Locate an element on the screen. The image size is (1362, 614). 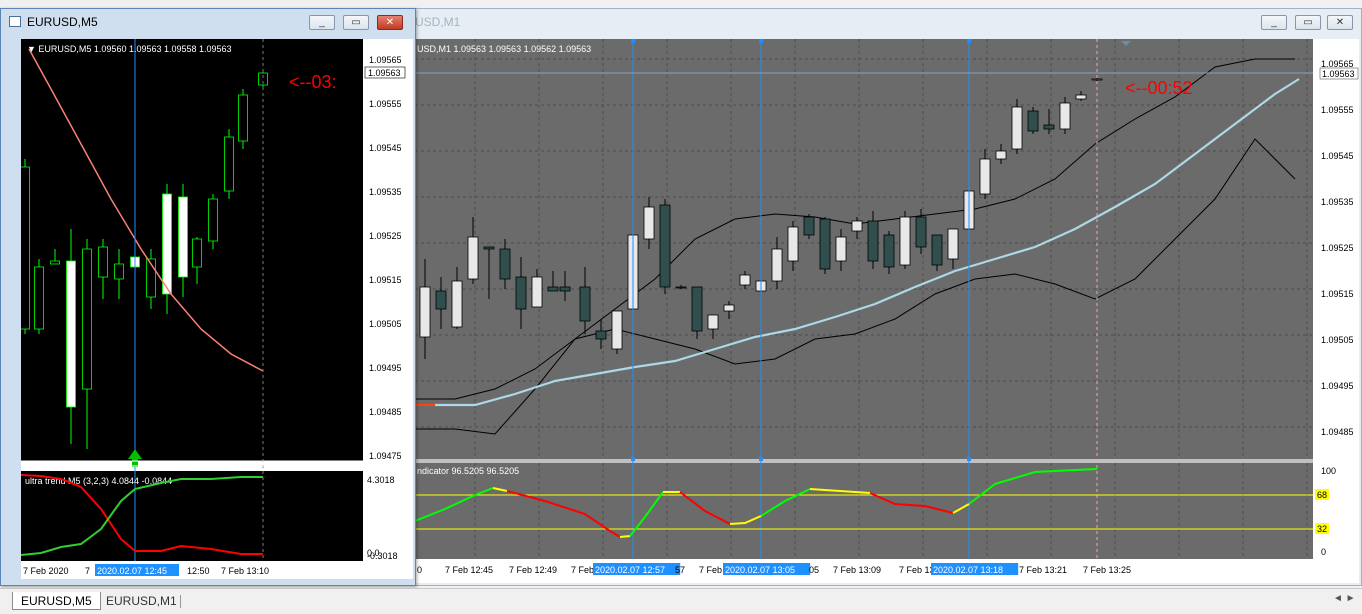
tab-scroll-arrows: ◄ ► is located at coordinates (1344, 598).